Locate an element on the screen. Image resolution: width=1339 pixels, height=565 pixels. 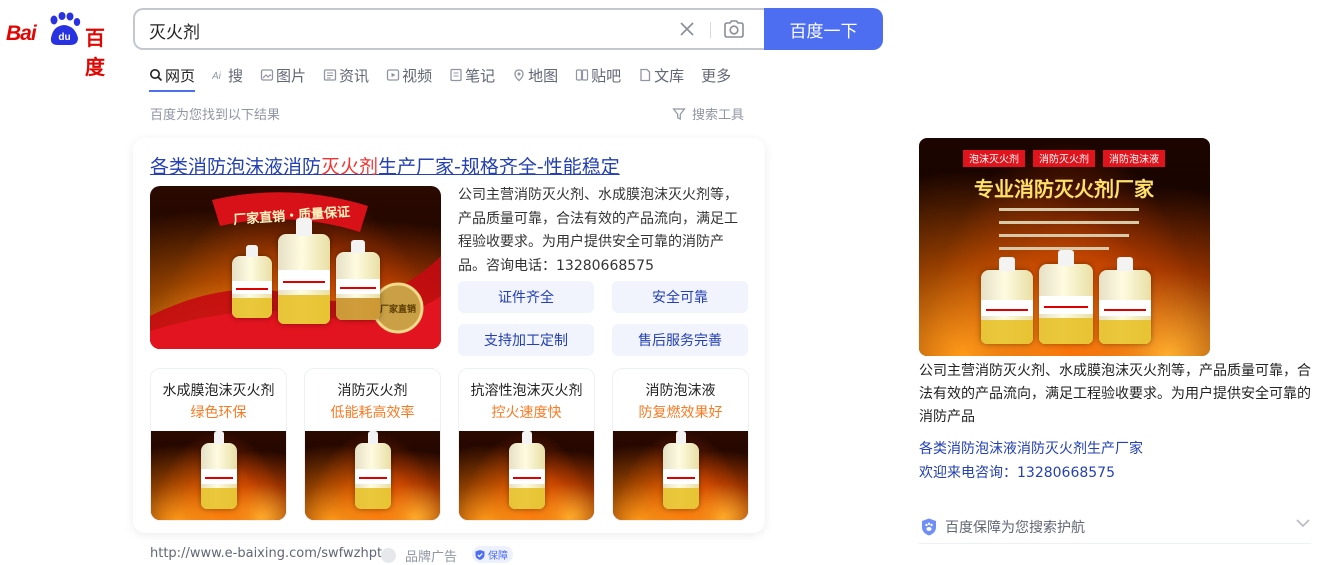
tab-label: 地图 is located at coordinates (543, 75).